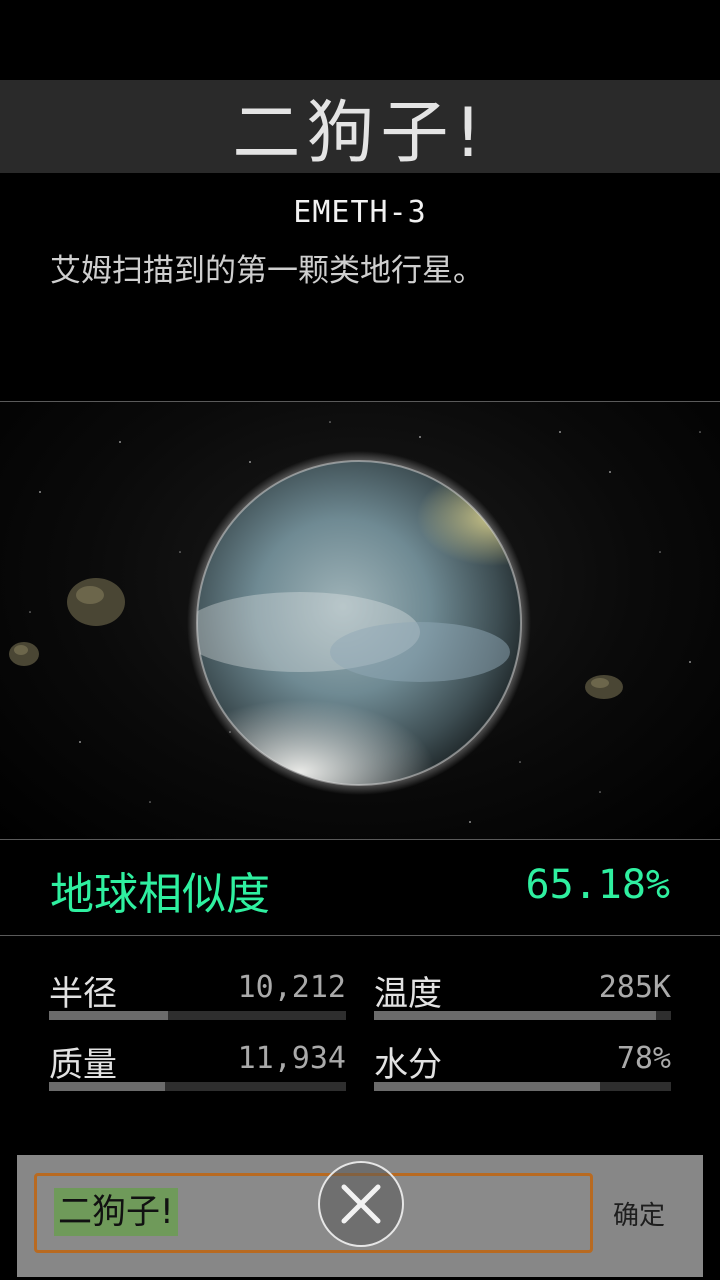  I want to click on close-icon, so click(361, 1204).